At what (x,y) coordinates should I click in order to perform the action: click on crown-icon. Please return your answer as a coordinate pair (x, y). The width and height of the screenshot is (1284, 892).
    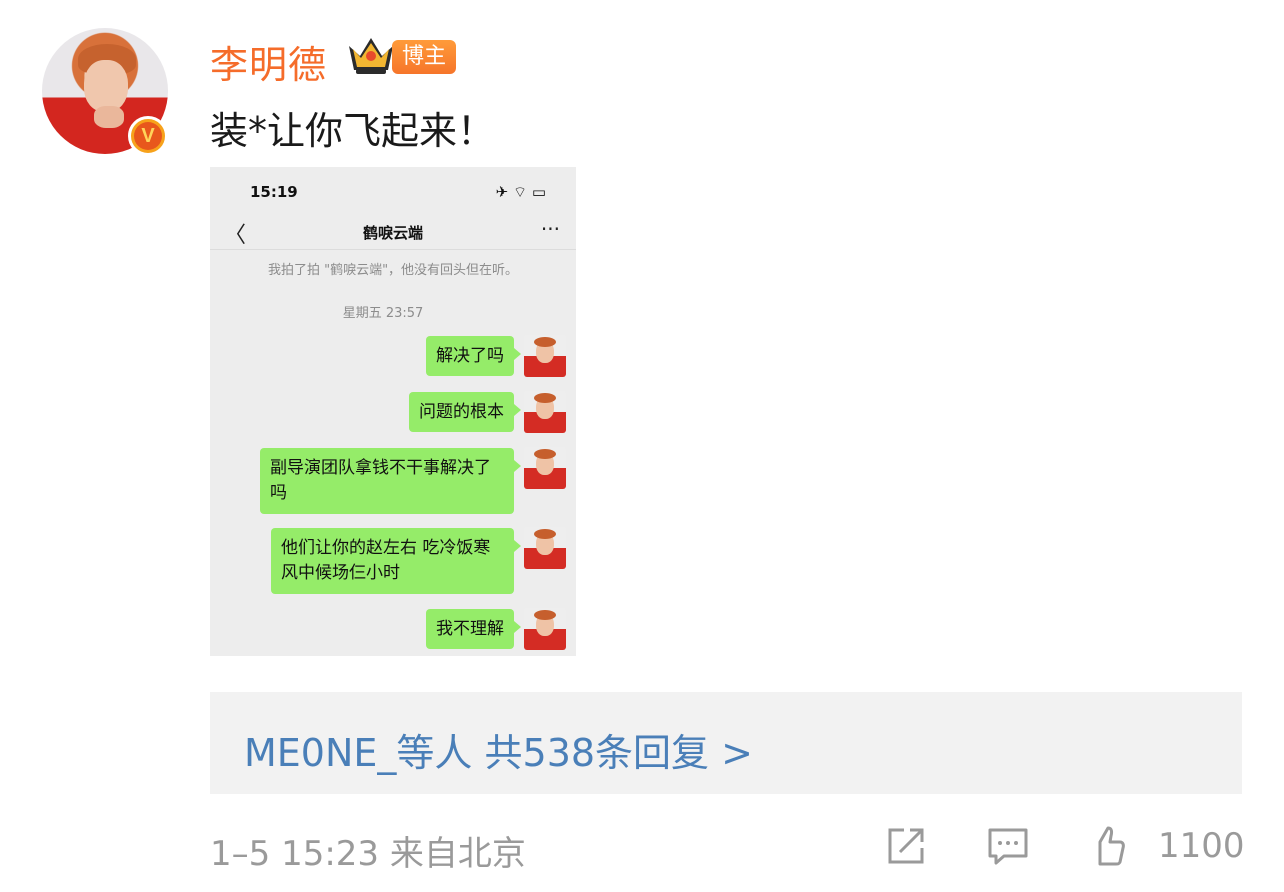
    Looking at the image, I should click on (371, 56).